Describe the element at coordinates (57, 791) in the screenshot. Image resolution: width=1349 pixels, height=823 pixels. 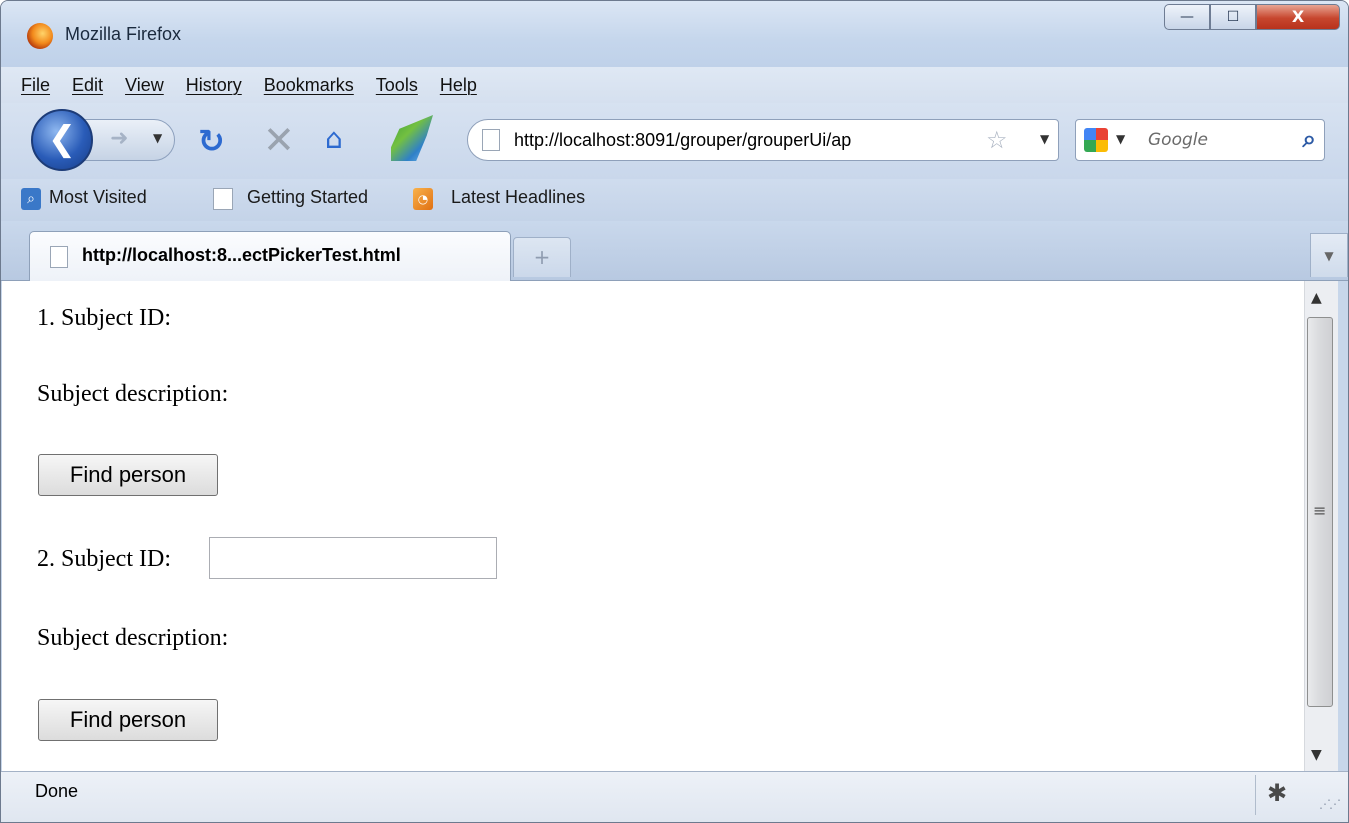
I see `status-text: Done` at that location.